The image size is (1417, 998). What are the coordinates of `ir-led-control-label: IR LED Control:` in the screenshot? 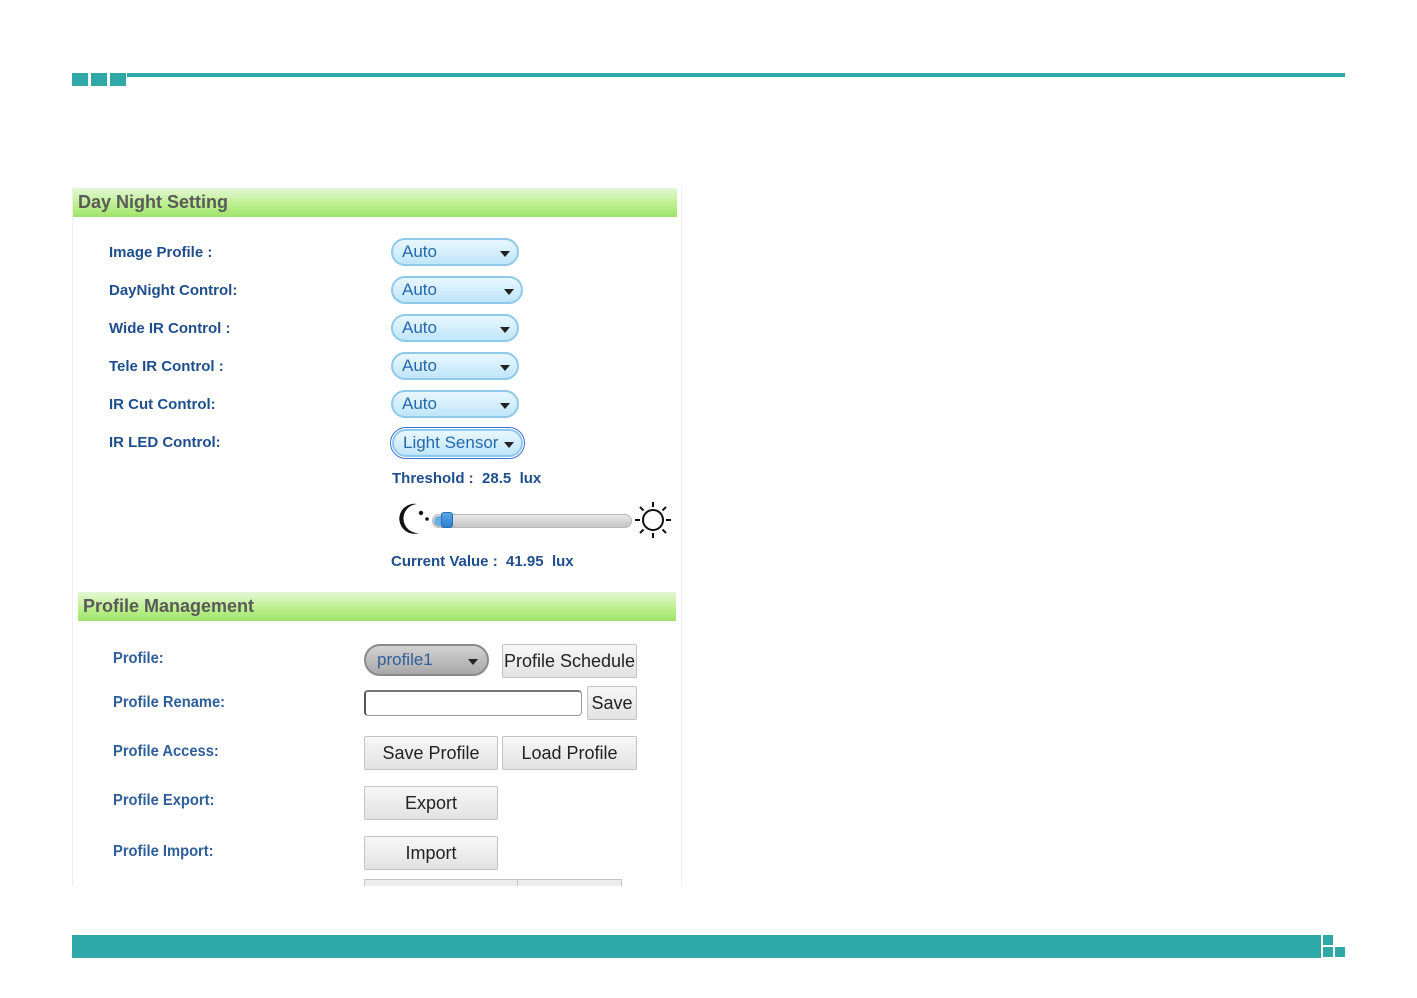 It's located at (165, 442).